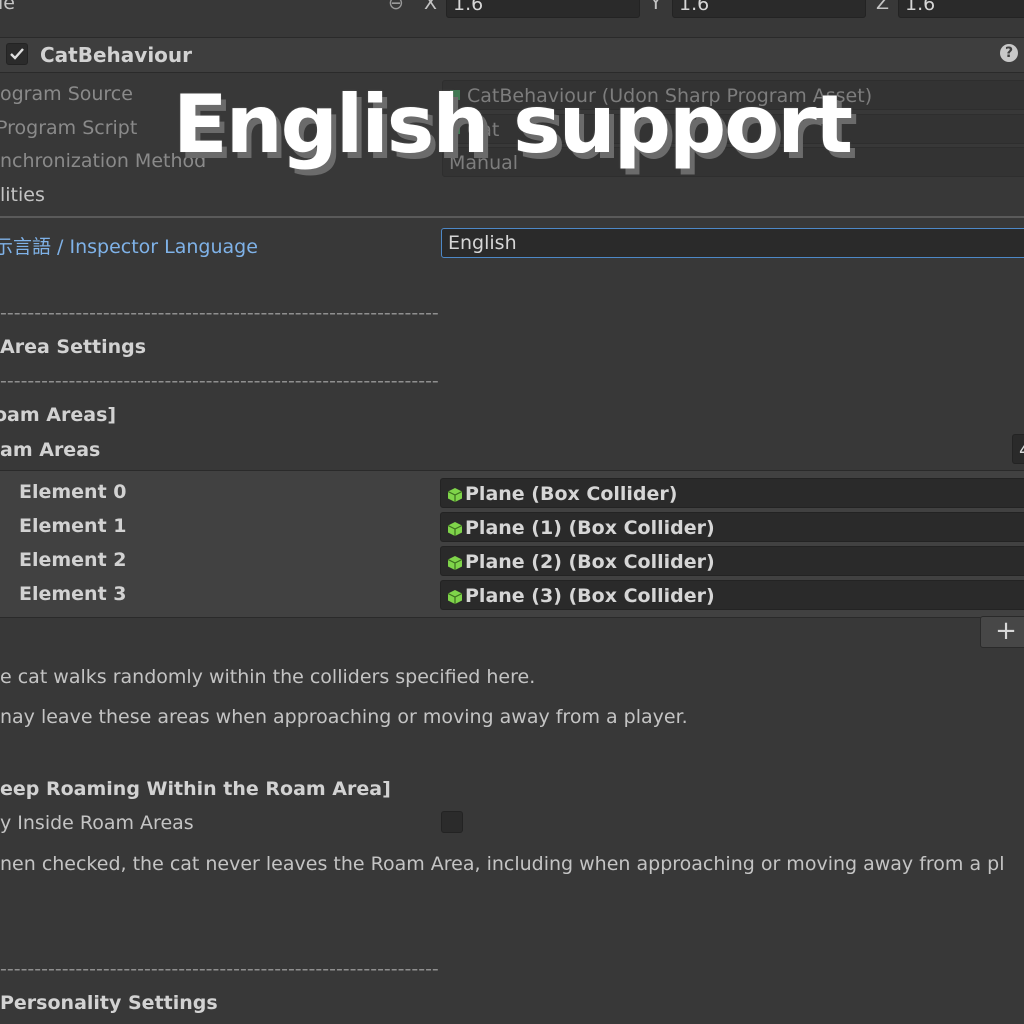 The image size is (1024, 1024). What do you see at coordinates (769, 9) in the screenshot?
I see `scale-y-field: 1.6` at bounding box center [769, 9].